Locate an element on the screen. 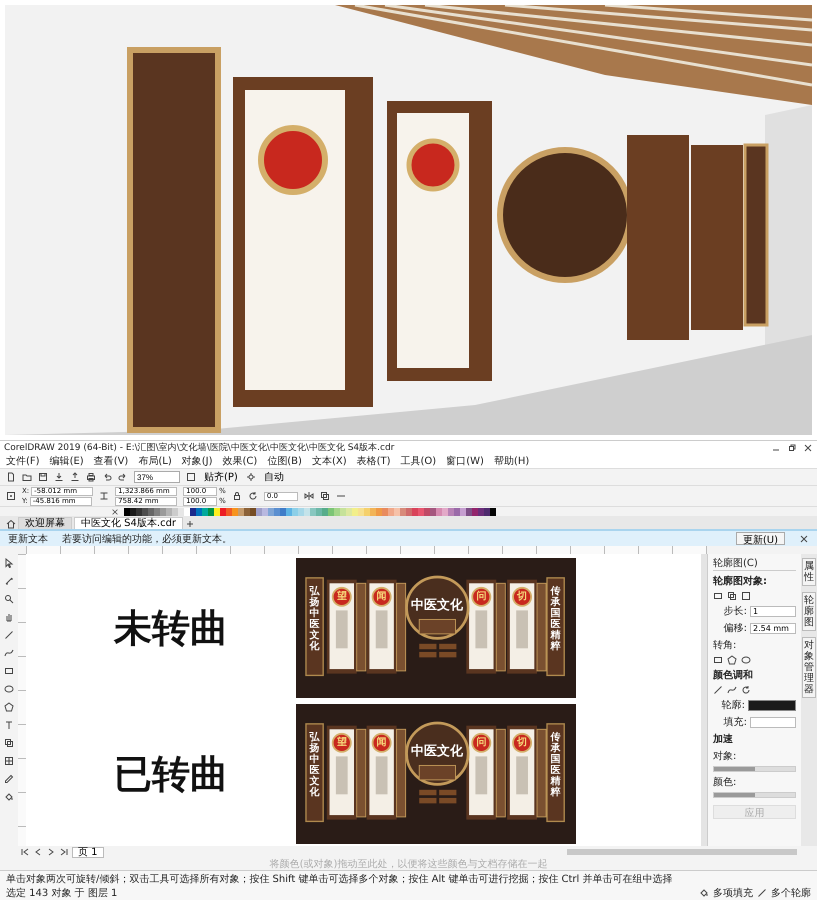 The width and height of the screenshot is (817, 900). first-page-icon is located at coordinates (25, 852).